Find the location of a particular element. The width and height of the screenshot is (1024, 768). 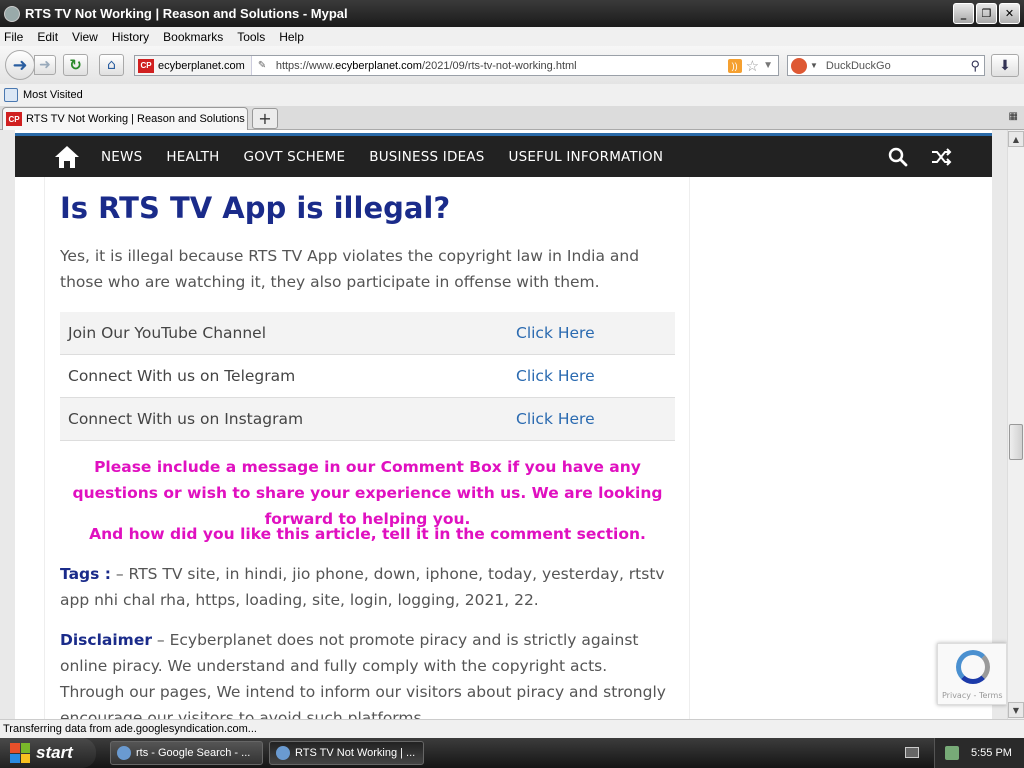

table-row: Connect With us on Instagram Click Here is located at coordinates (367, 419).